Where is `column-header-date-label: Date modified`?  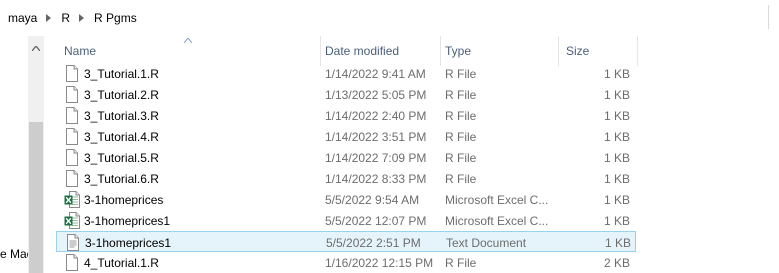
column-header-date-label: Date modified is located at coordinates (362, 51).